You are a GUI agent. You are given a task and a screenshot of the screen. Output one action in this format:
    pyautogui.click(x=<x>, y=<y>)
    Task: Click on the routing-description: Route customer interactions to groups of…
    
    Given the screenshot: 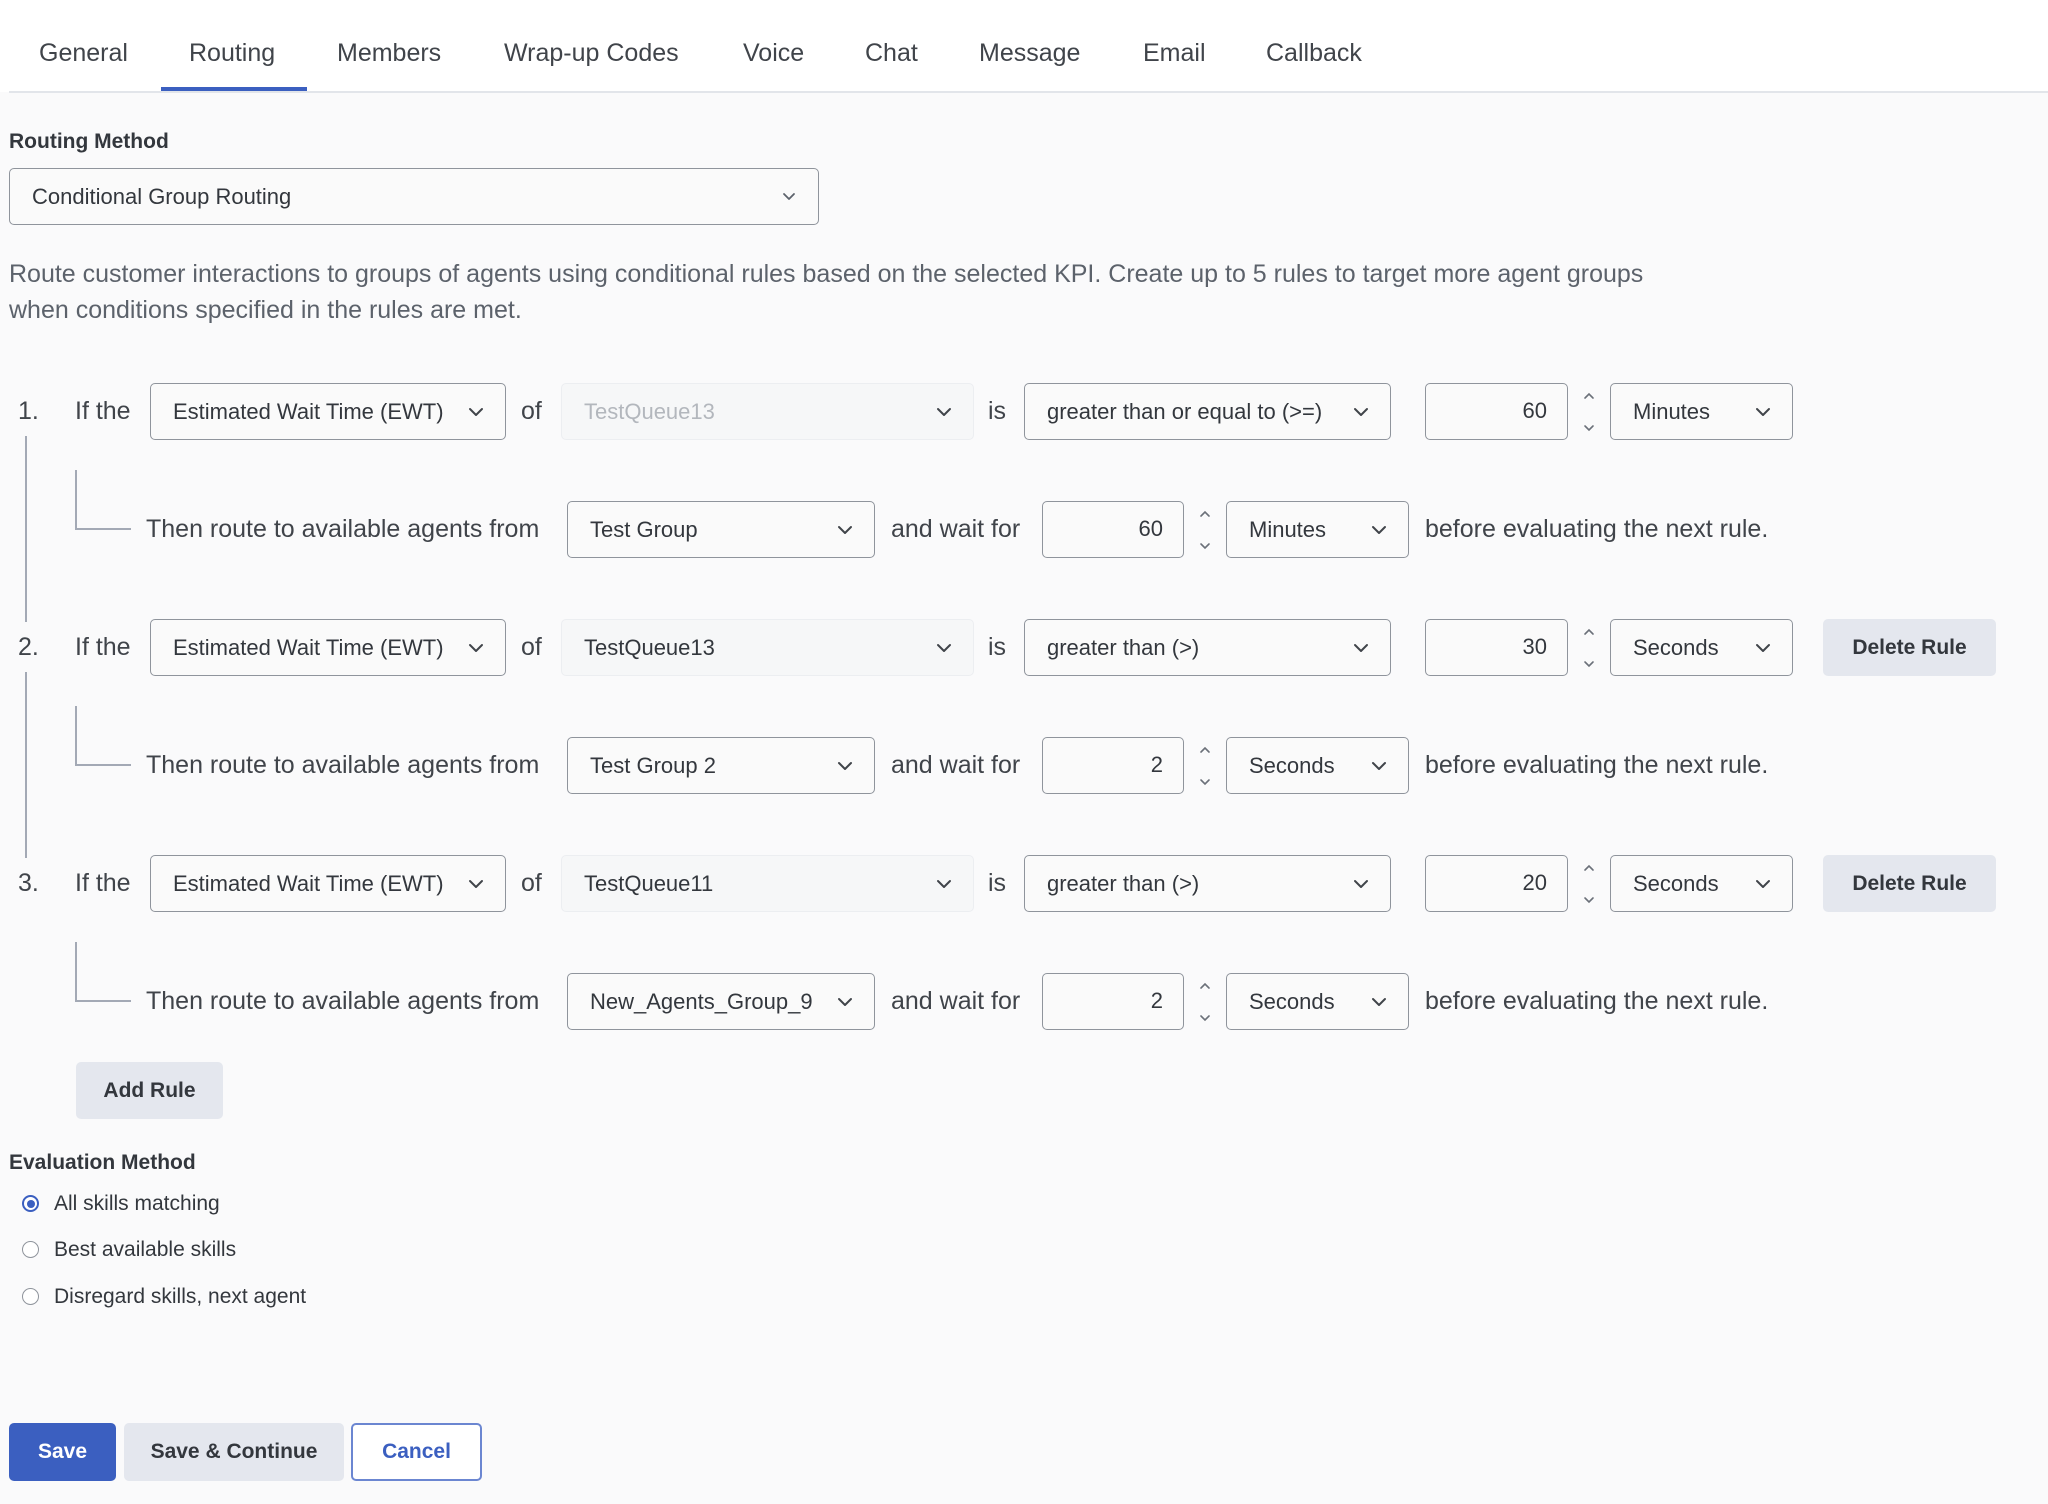 What is the action you would take?
    pyautogui.click(x=826, y=292)
    